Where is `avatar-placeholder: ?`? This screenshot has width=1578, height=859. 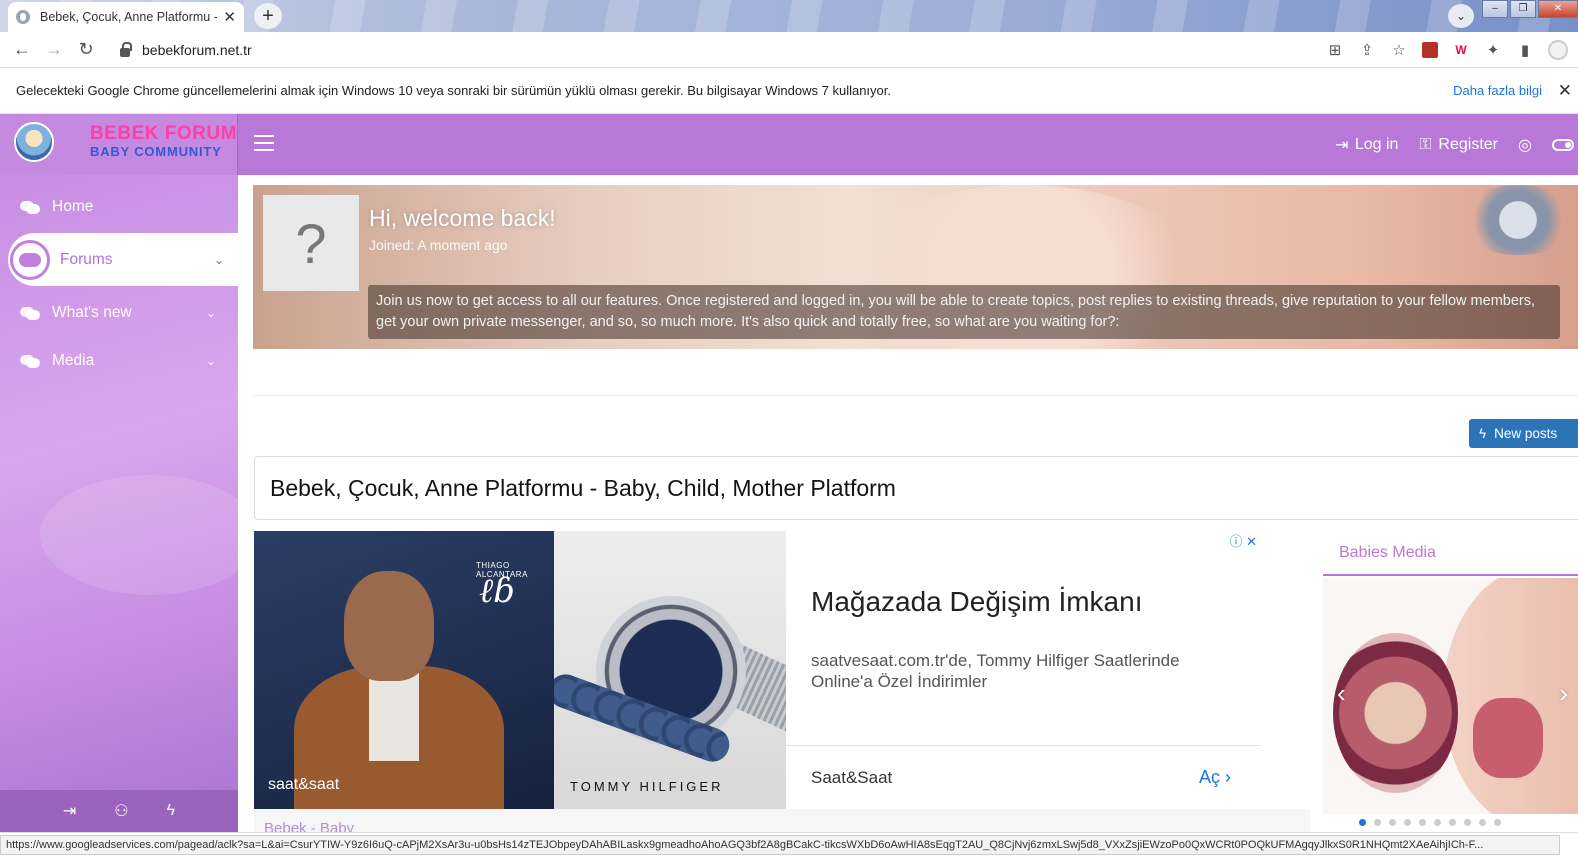
avatar-placeholder: ? is located at coordinates (311, 243).